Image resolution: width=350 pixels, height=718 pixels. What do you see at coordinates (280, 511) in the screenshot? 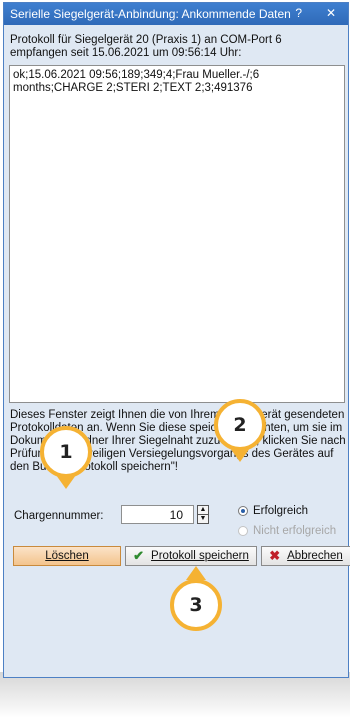
I see `radio-success-label: Erfolgreich` at bounding box center [280, 511].